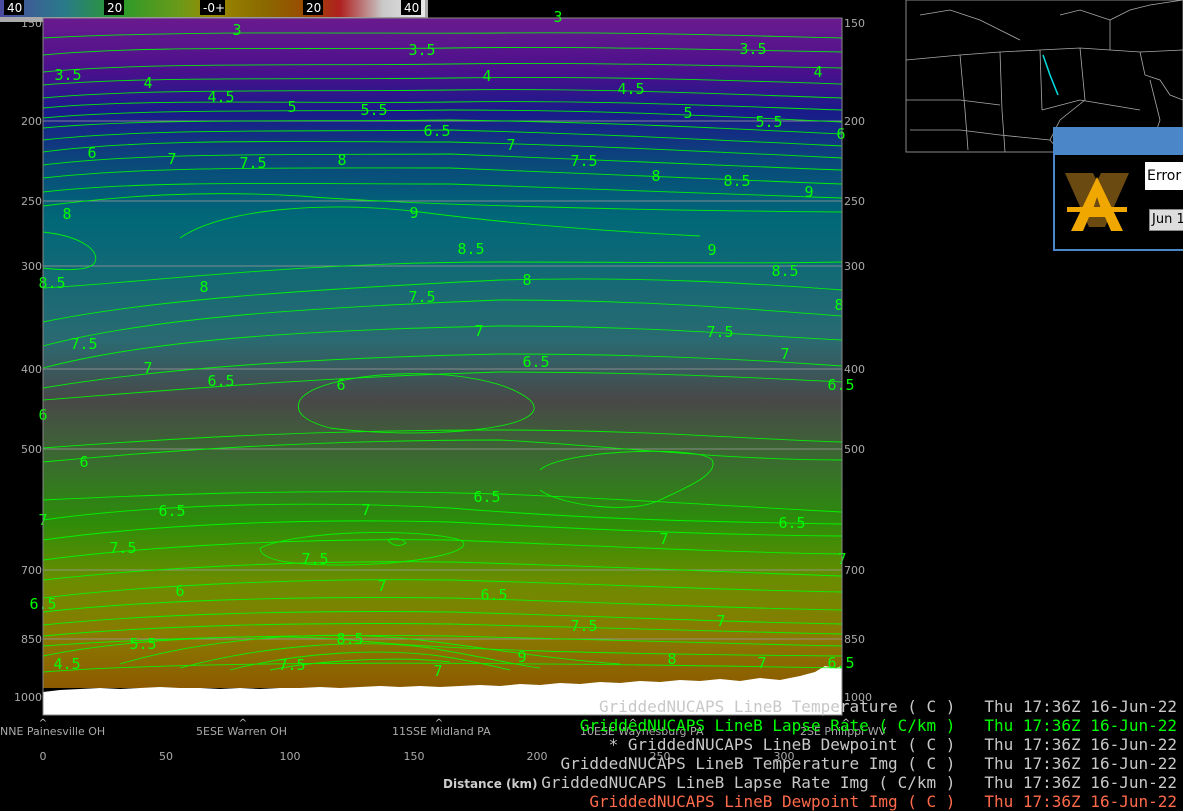 This screenshot has width=1183, height=811. I want to click on pressure-label: 1000, so click(28, 697).